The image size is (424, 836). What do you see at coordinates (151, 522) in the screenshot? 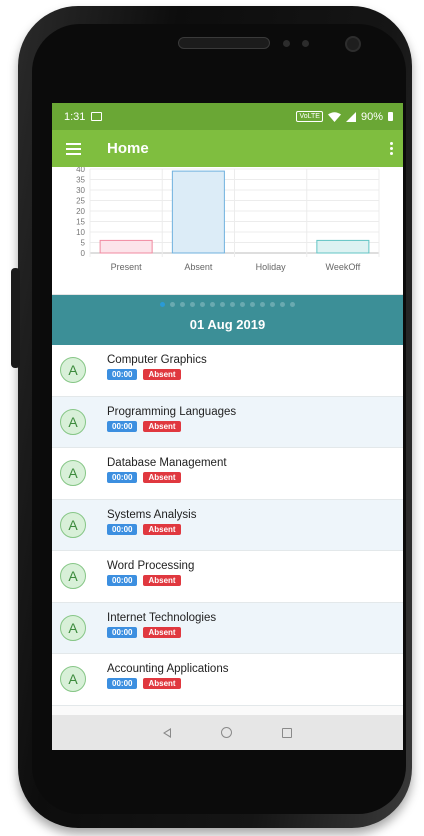
I see `list-item-text: Systems Analysis 00:00 Absent` at bounding box center [151, 522].